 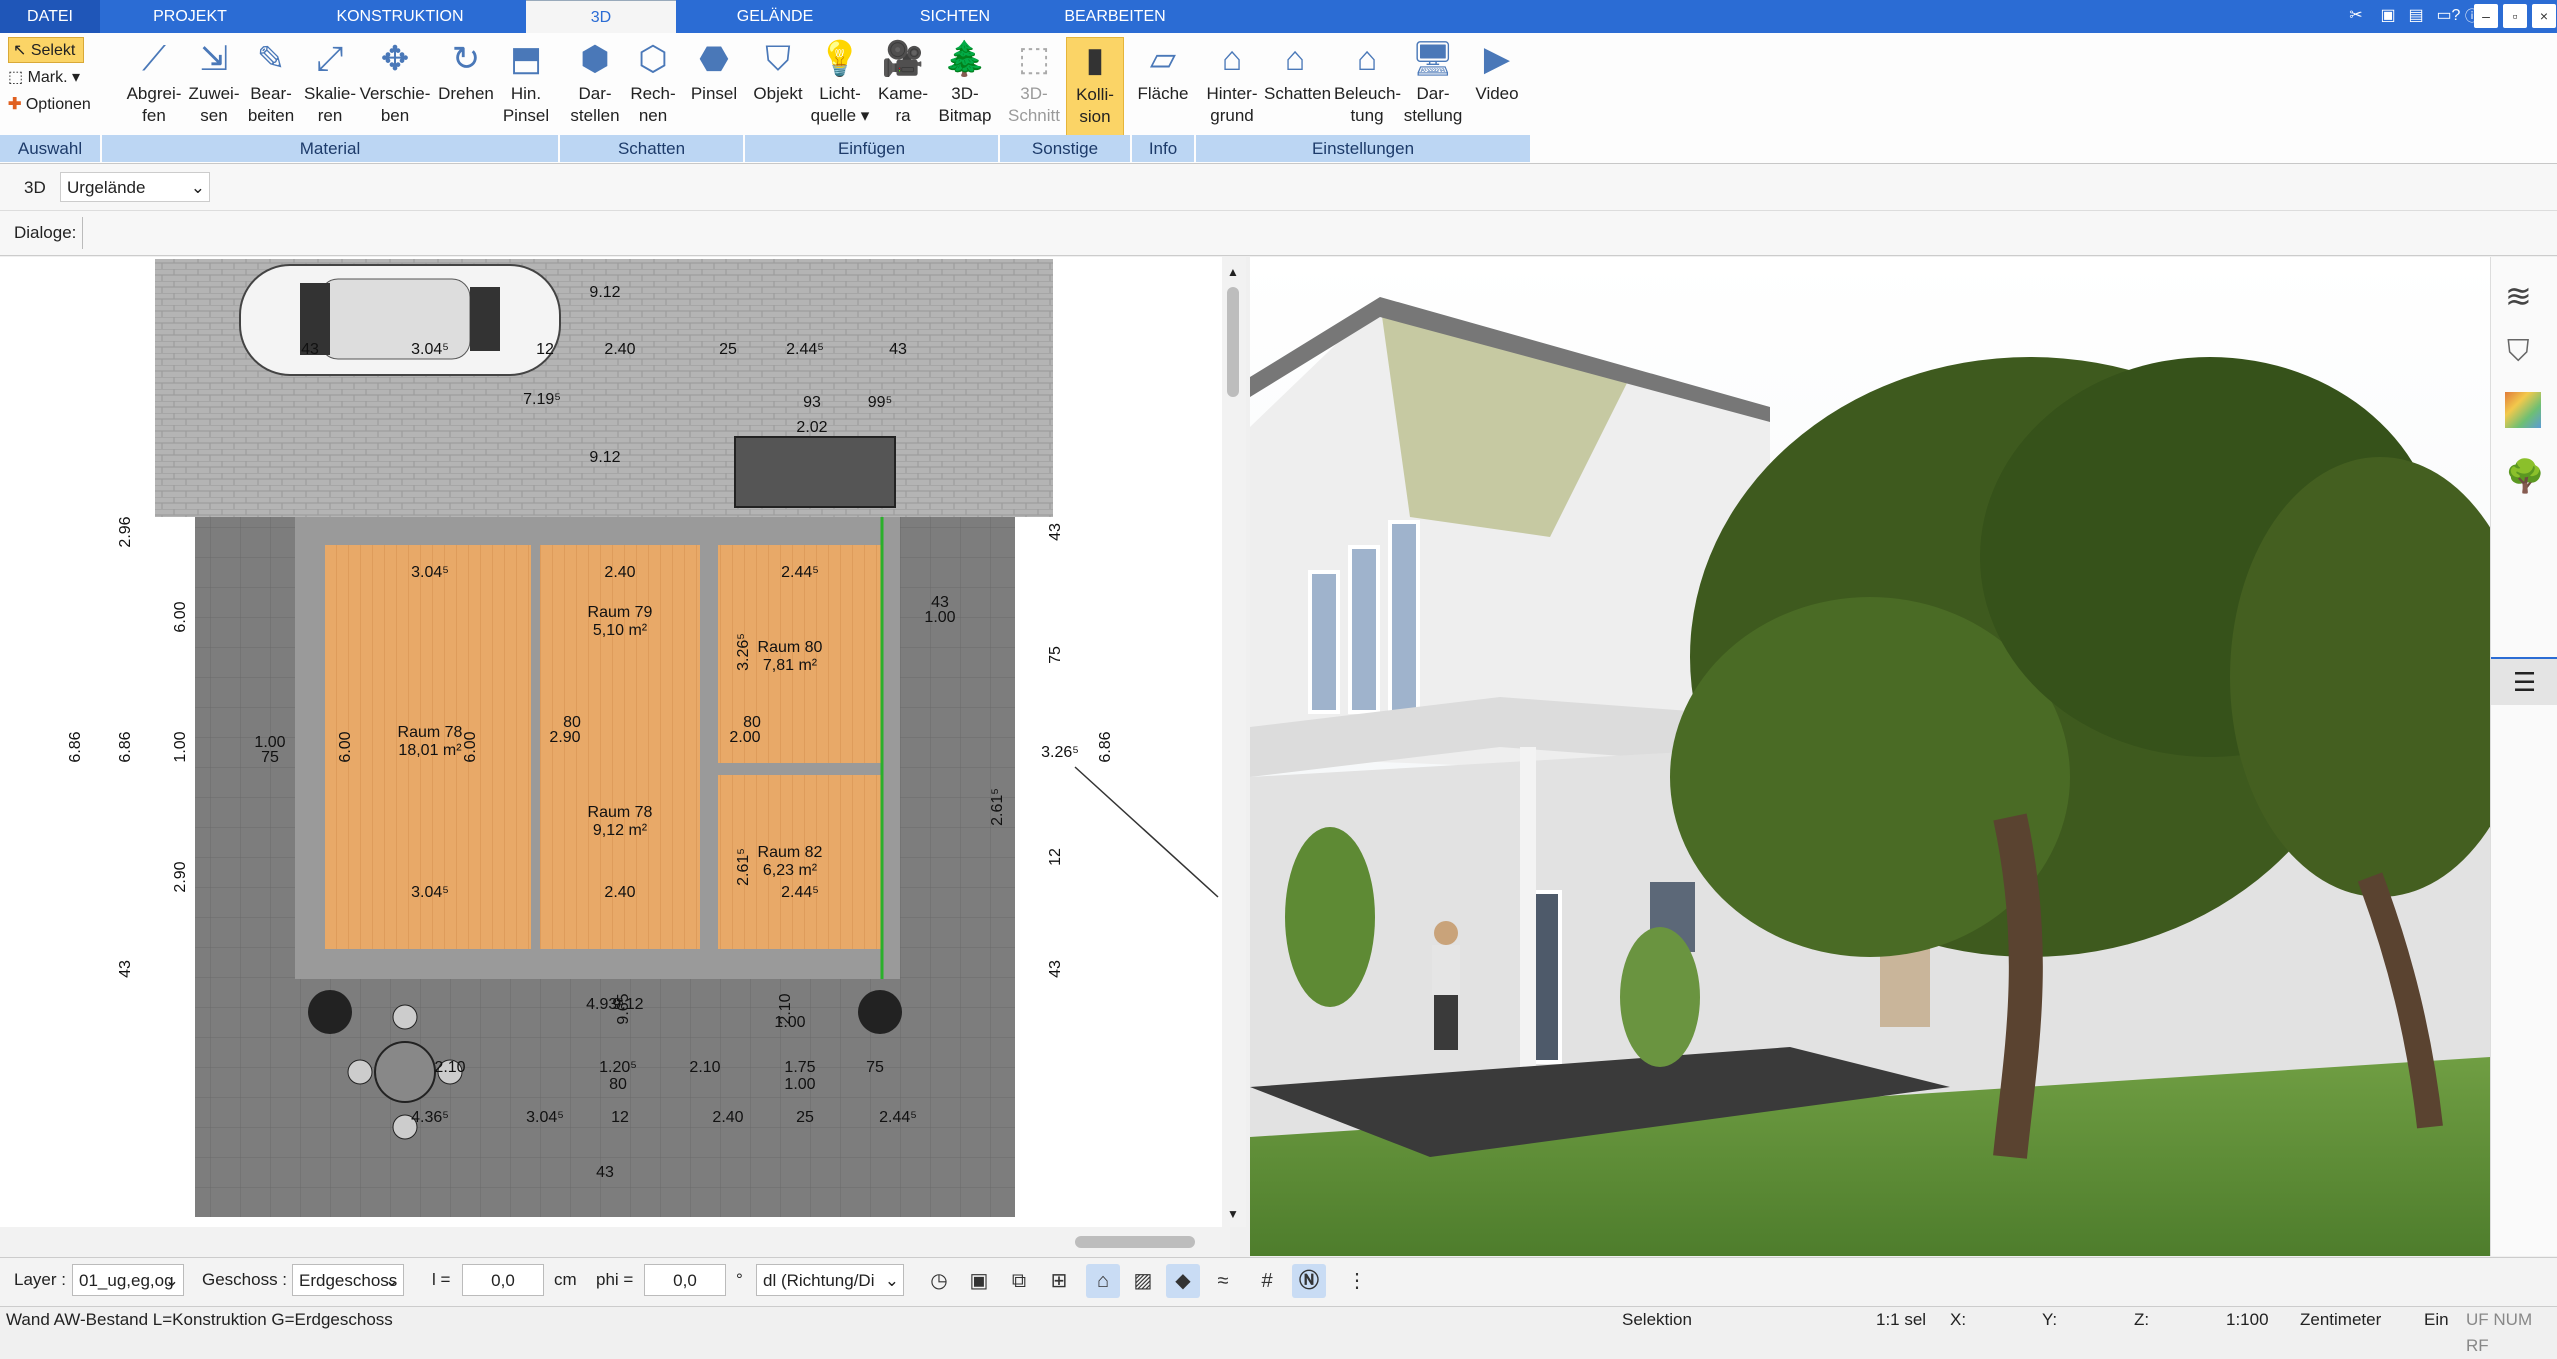 What do you see at coordinates (2416, 16) in the screenshot?
I see `save-icon: ▤` at bounding box center [2416, 16].